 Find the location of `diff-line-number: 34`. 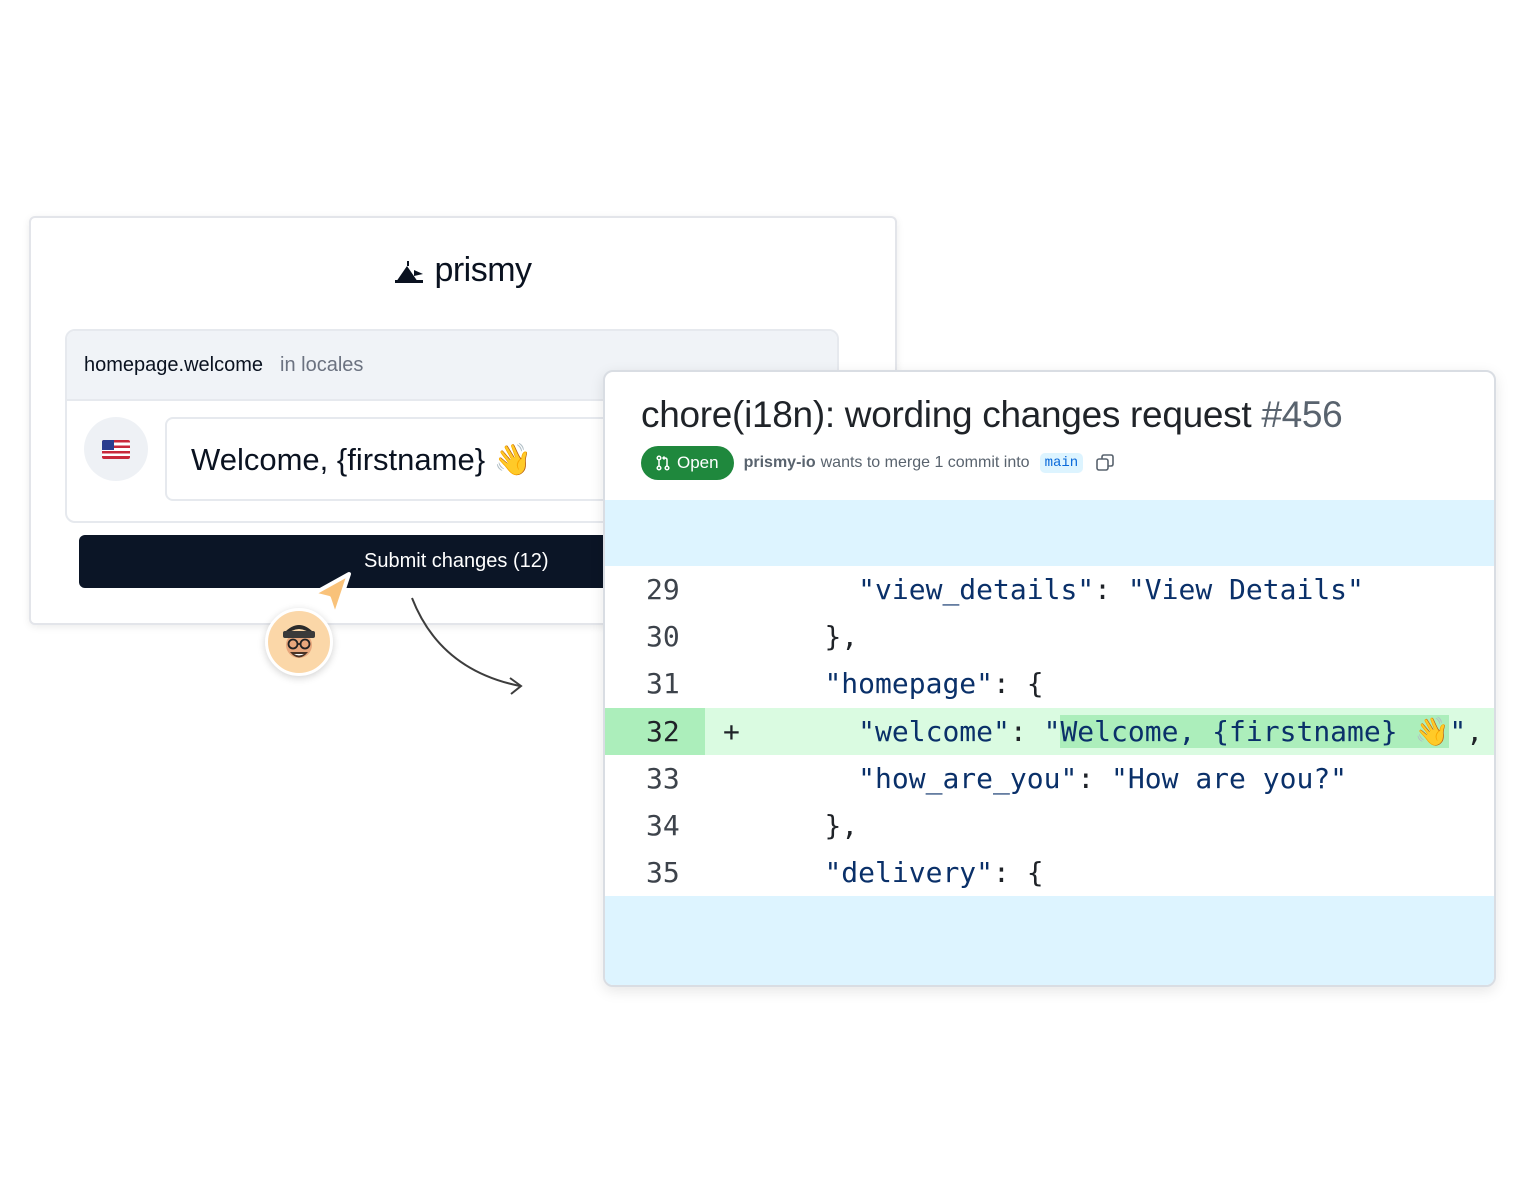

diff-line-number: 34 is located at coordinates (655, 825).